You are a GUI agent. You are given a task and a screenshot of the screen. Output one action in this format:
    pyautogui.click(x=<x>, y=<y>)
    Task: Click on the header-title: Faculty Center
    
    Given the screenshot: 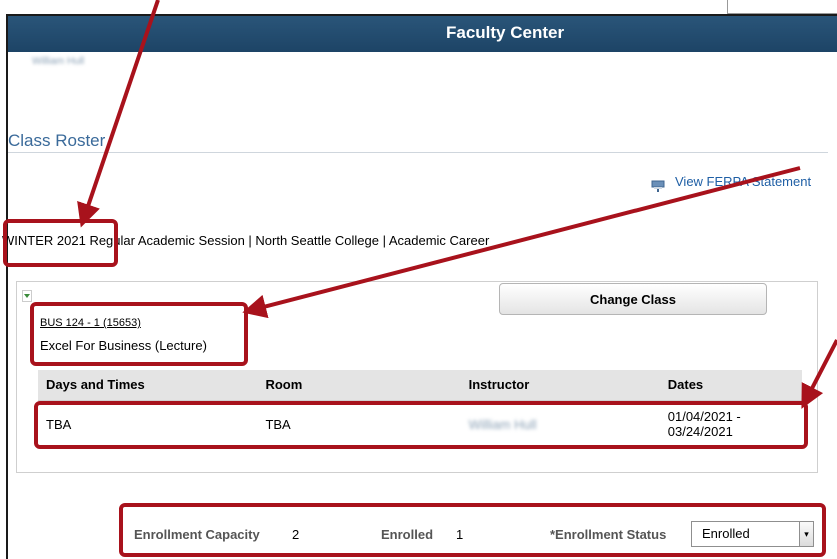 What is the action you would take?
    pyautogui.click(x=505, y=32)
    